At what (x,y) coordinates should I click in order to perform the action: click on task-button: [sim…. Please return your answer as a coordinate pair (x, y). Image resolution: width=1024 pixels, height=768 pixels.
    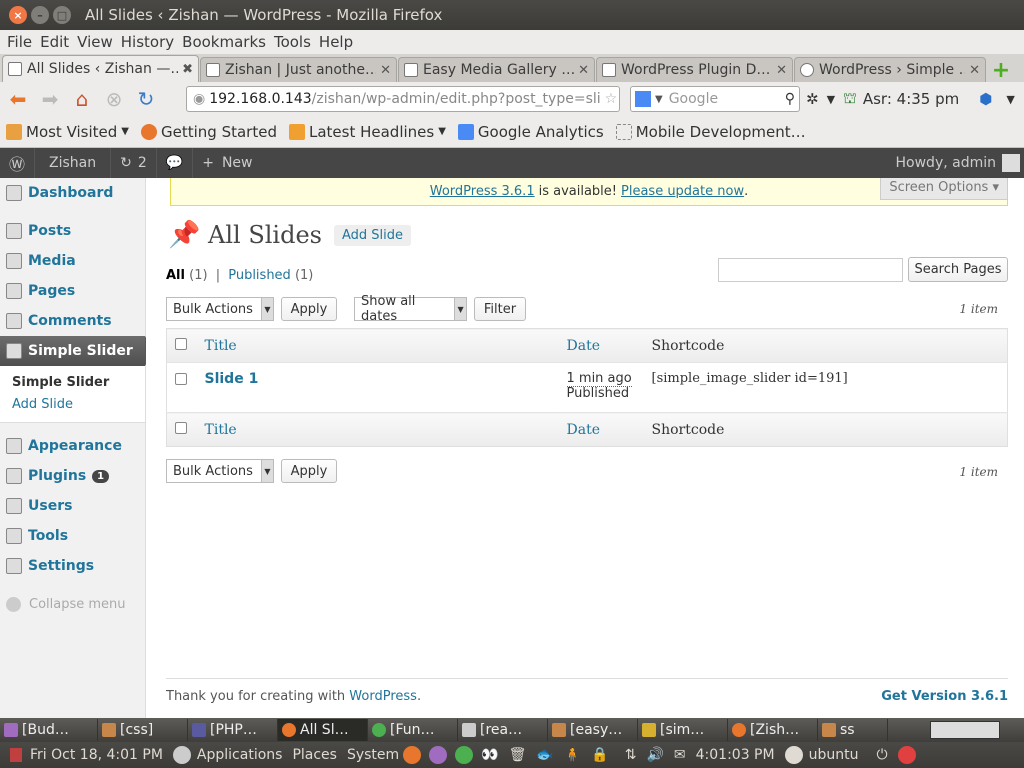
    Looking at the image, I should click on (683, 730).